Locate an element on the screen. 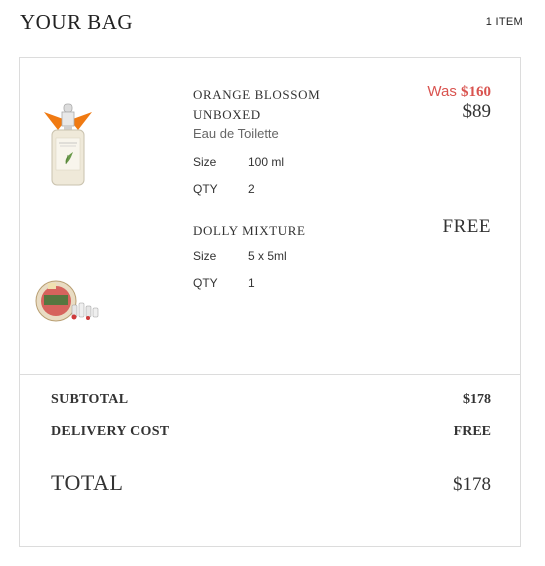 This screenshot has height=566, width=545. price-was: Was $160 is located at coordinates (459, 92).